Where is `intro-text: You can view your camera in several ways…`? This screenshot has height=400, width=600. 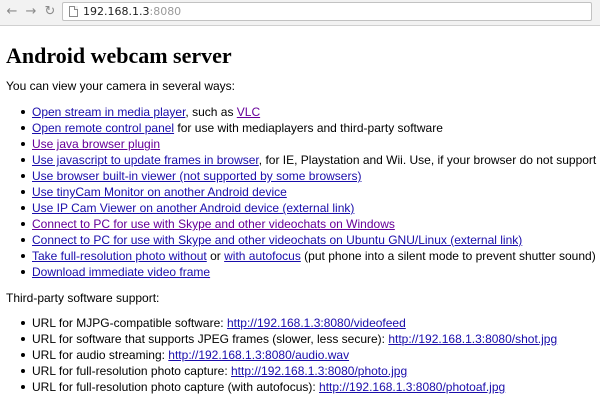 intro-text: You can view your camera in several ways… is located at coordinates (120, 86).